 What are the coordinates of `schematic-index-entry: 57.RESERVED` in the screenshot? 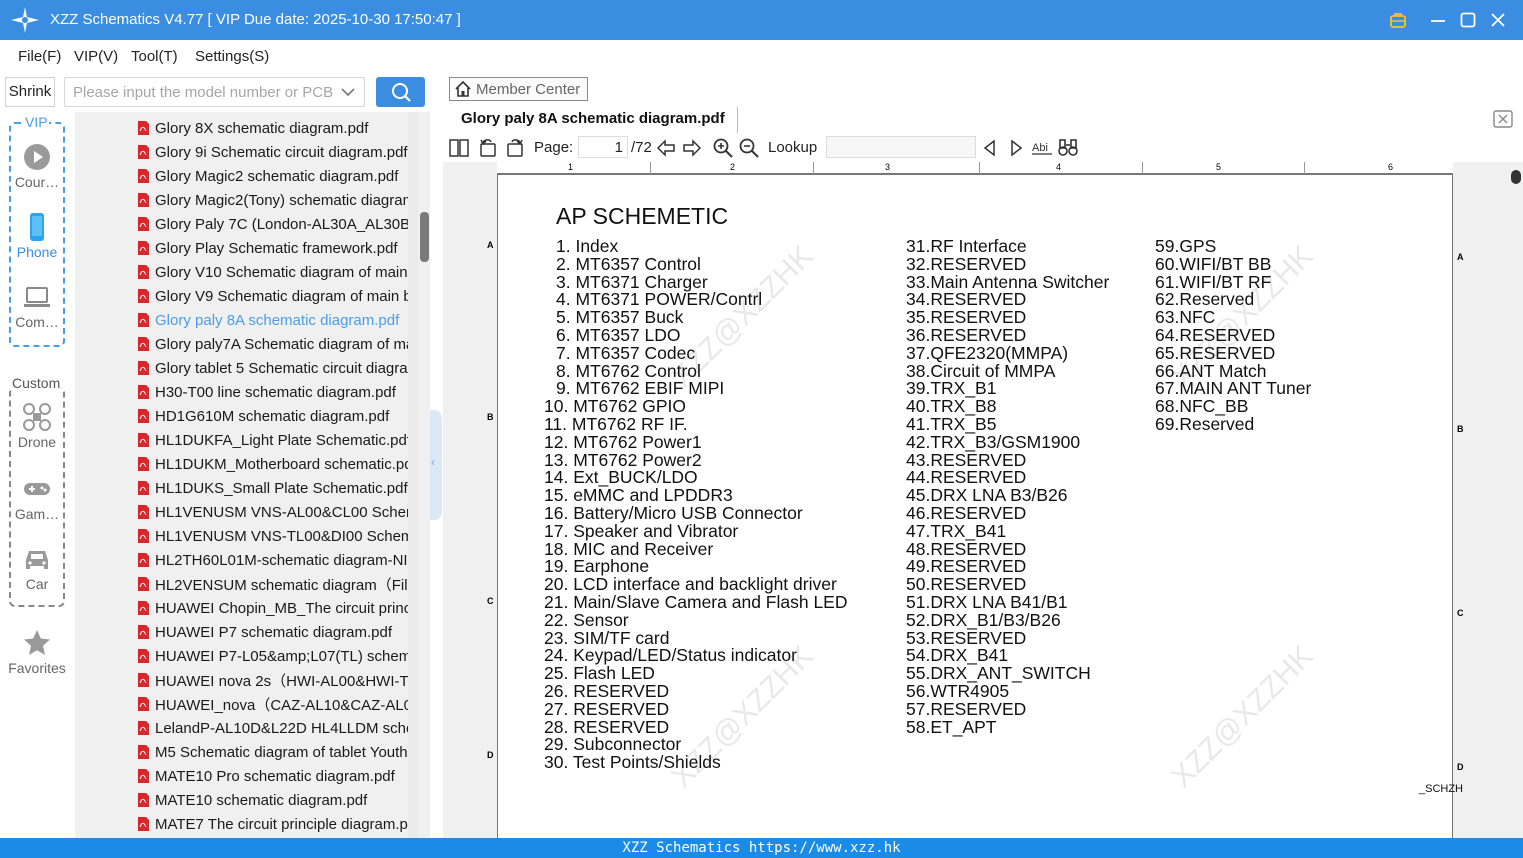 It's located at (966, 709).